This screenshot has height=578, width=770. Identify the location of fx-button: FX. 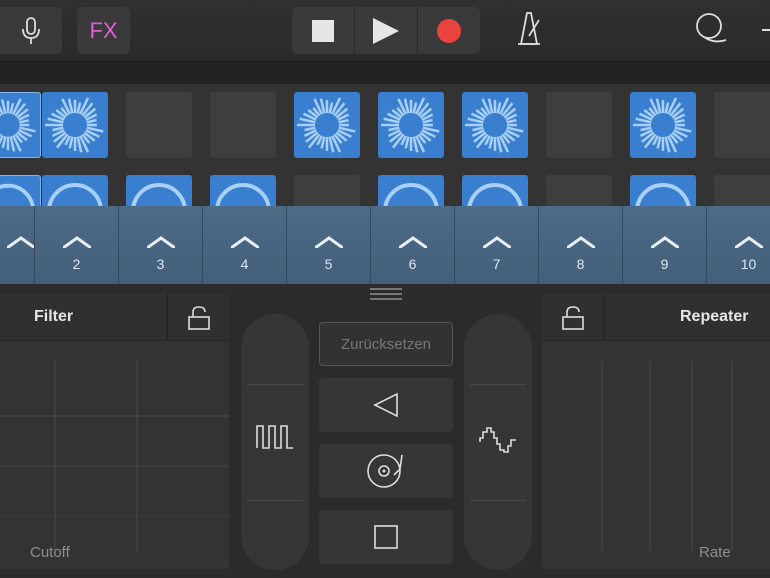
(103, 30).